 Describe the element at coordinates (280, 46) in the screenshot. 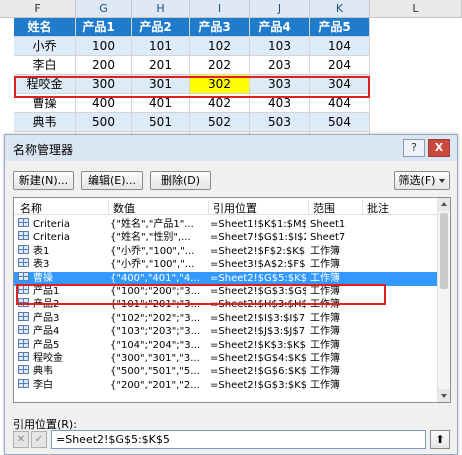

I see `table-cell: 103` at that location.